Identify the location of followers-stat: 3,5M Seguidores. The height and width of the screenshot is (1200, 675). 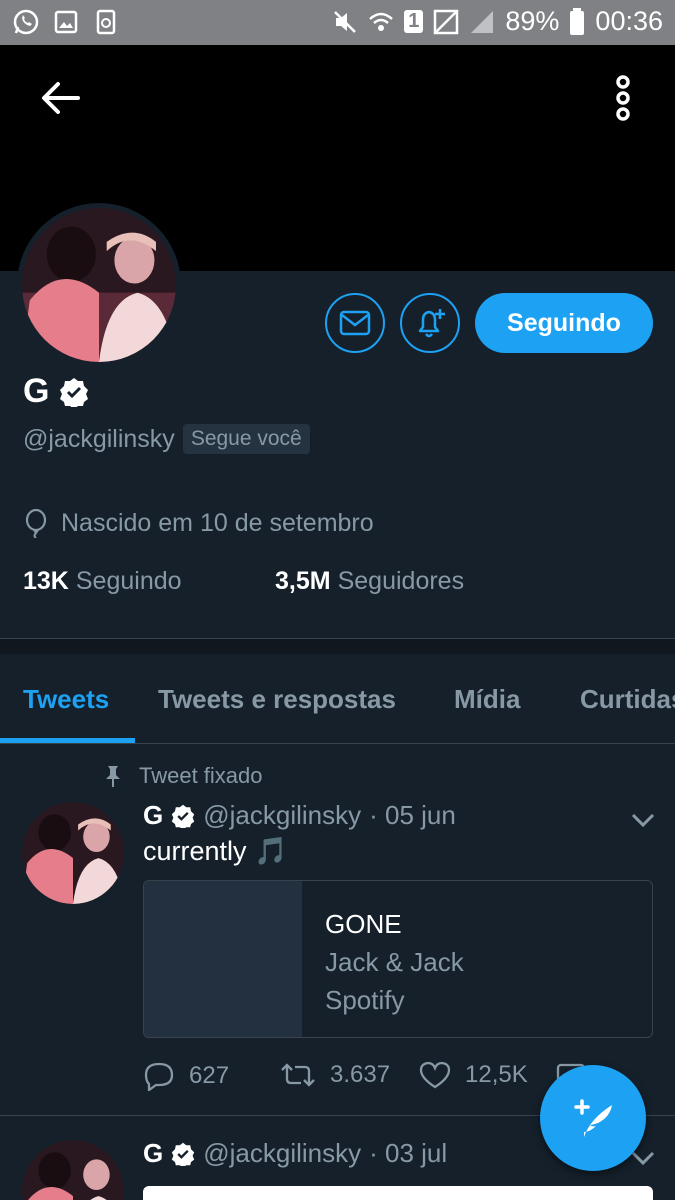
(369, 581).